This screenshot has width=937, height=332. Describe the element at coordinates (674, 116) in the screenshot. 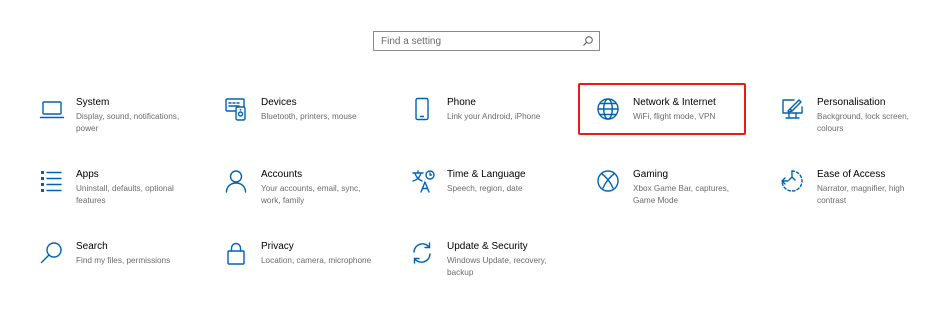

I see `tile-description: WiFi, flight mode, VPN` at that location.